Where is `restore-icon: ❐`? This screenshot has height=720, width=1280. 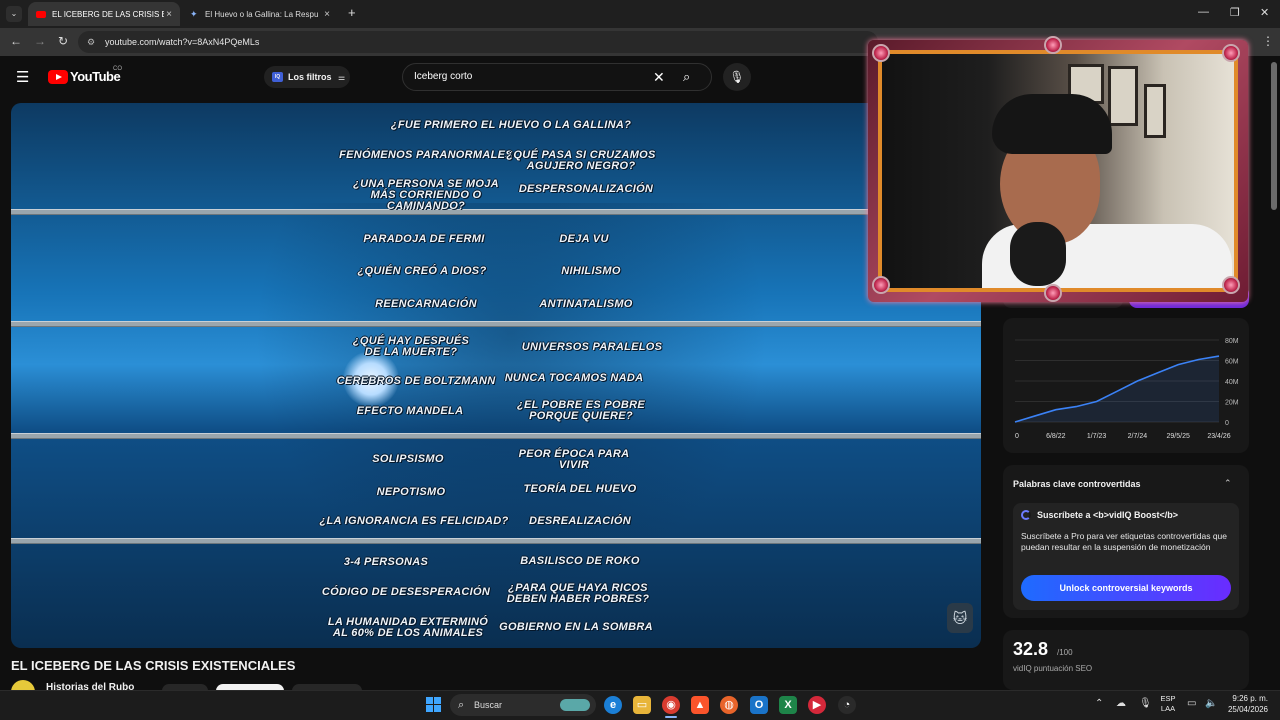
restore-icon: ❐ is located at coordinates (1235, 12).